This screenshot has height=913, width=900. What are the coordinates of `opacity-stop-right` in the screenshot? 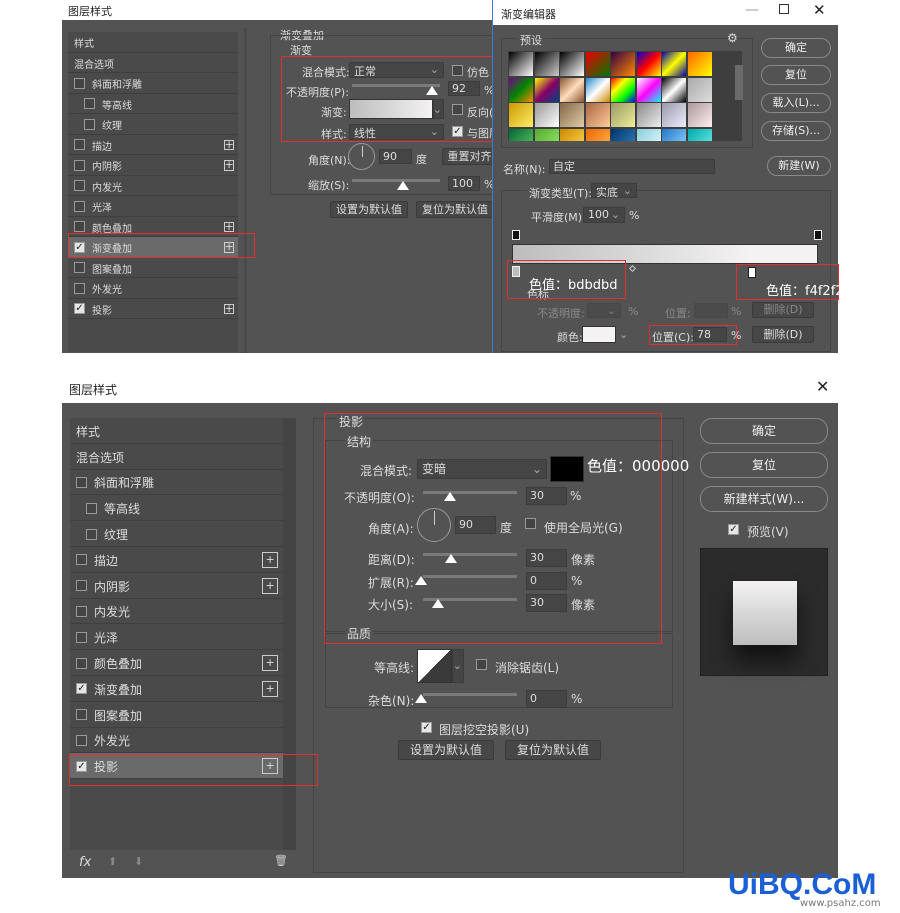 It's located at (818, 235).